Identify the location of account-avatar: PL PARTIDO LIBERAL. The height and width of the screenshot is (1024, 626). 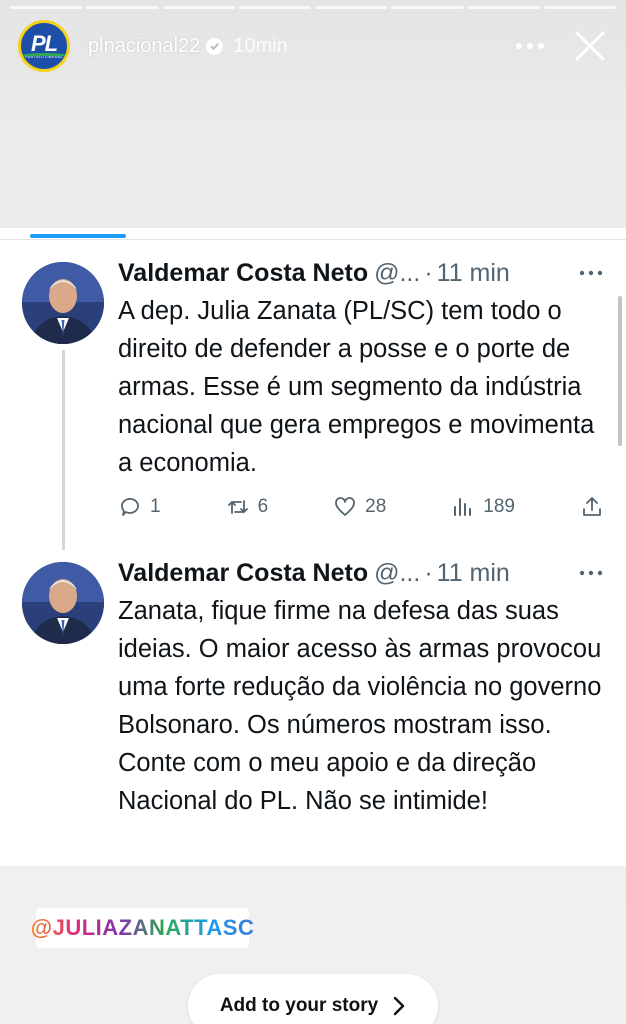
(44, 46).